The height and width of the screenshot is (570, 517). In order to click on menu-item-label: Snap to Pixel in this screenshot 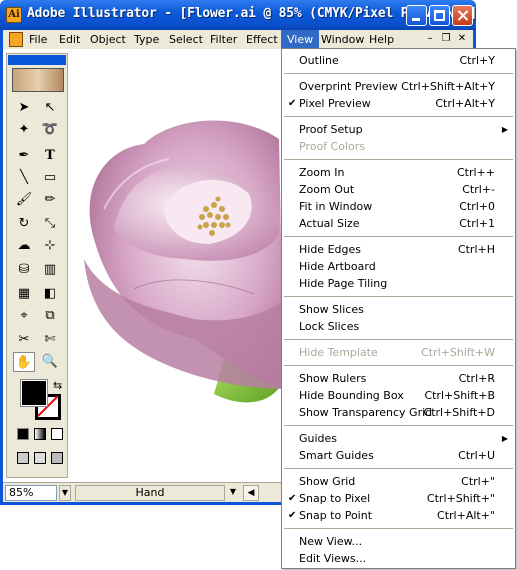, I will do `click(335, 498)`.